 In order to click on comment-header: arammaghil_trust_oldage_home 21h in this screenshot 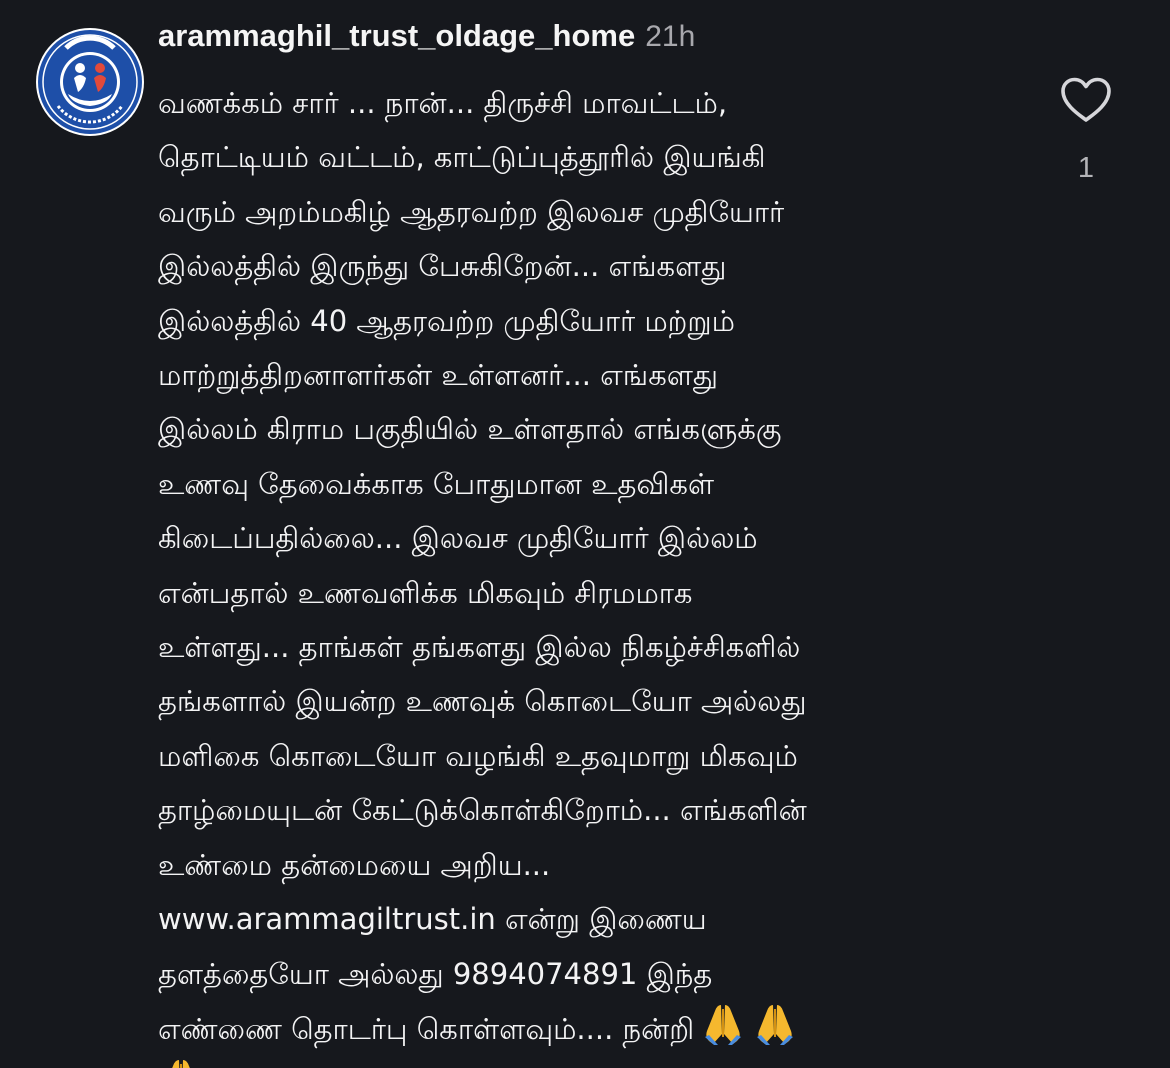, I will do `click(426, 40)`.